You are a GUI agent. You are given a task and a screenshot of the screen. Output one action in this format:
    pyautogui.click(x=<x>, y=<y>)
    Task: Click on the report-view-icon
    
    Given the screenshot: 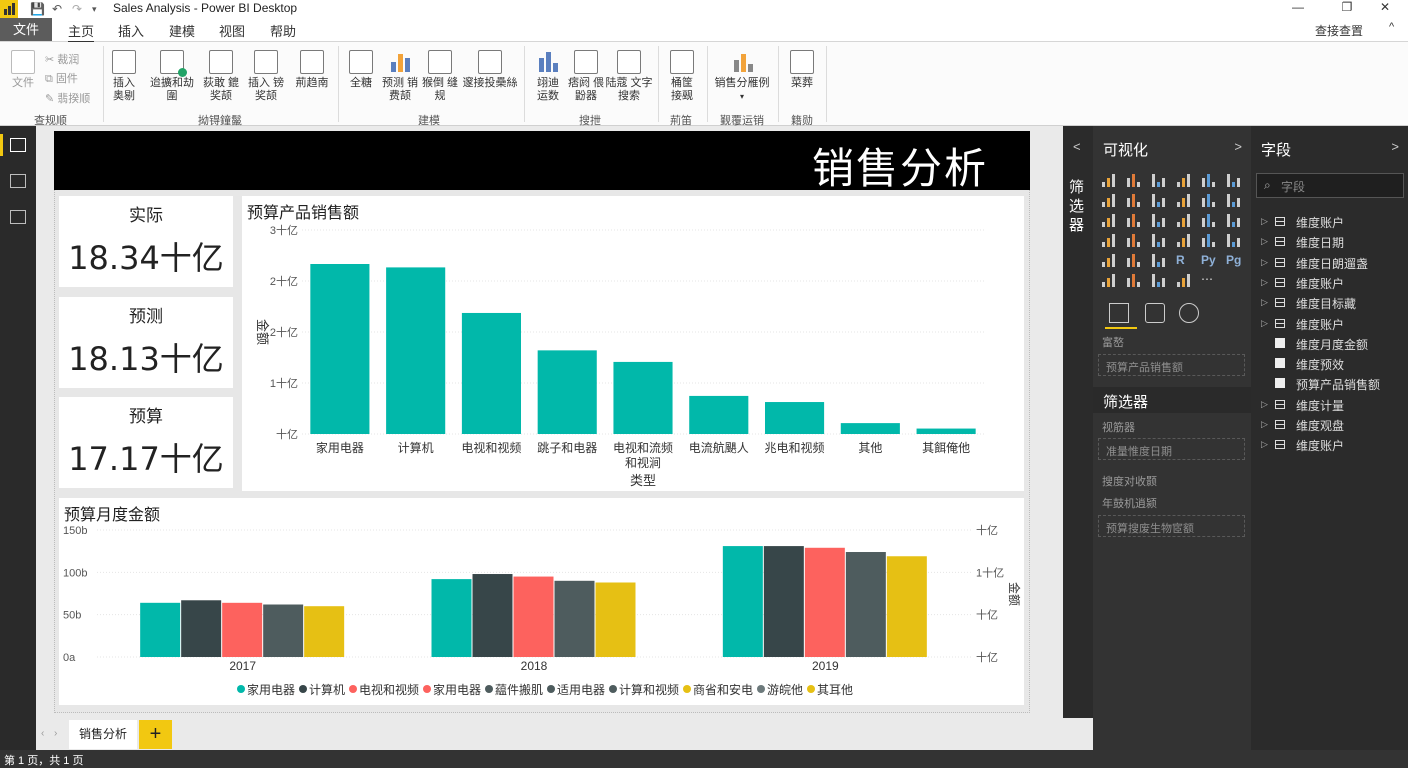 What is the action you would take?
    pyautogui.click(x=18, y=145)
    